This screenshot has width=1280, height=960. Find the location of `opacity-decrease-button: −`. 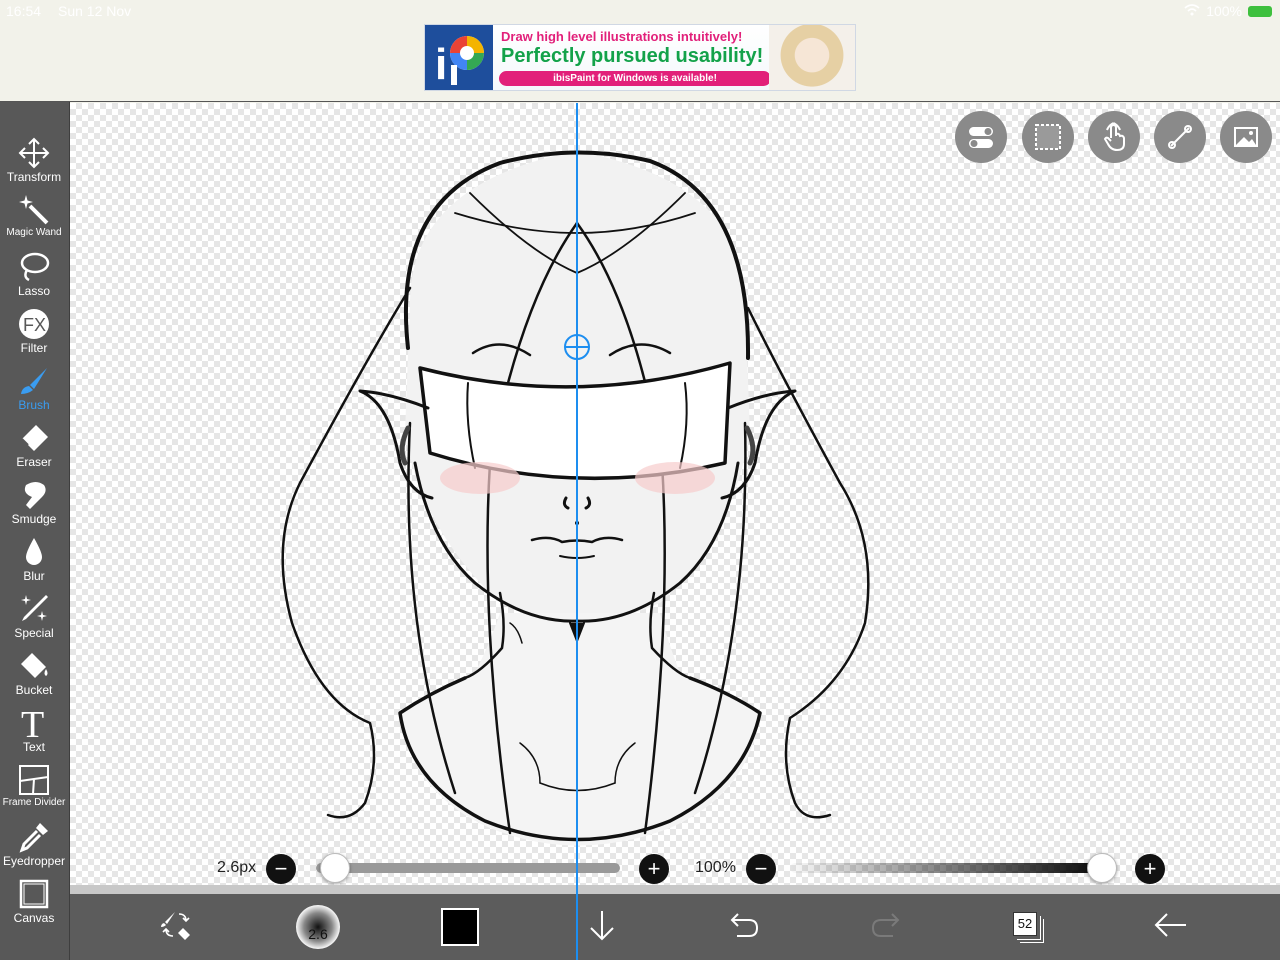

opacity-decrease-button: − is located at coordinates (761, 869).